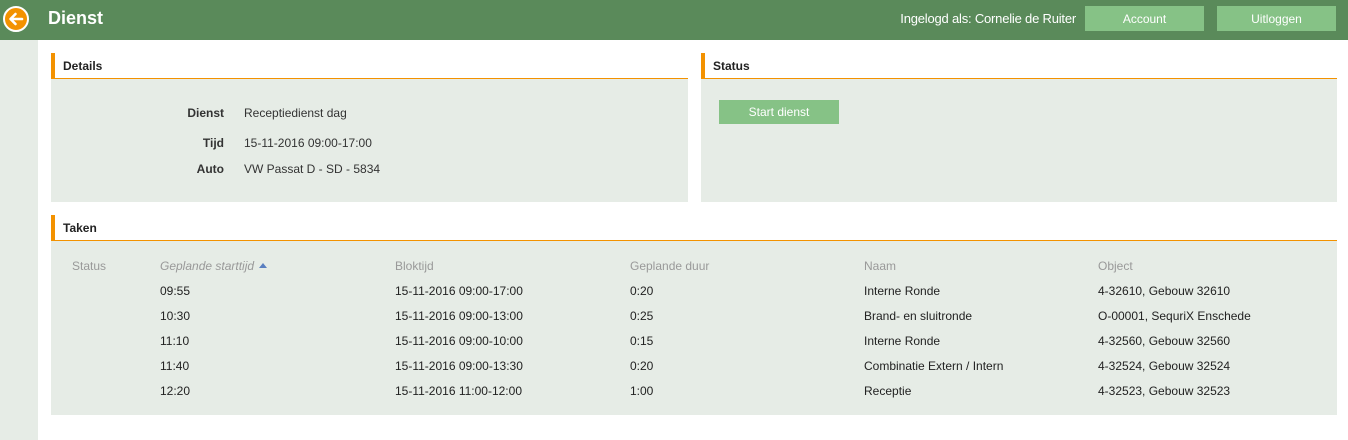 The image size is (1348, 440). What do you see at coordinates (207, 266) in the screenshot?
I see `column-header-label: Geplande starttijd` at bounding box center [207, 266].